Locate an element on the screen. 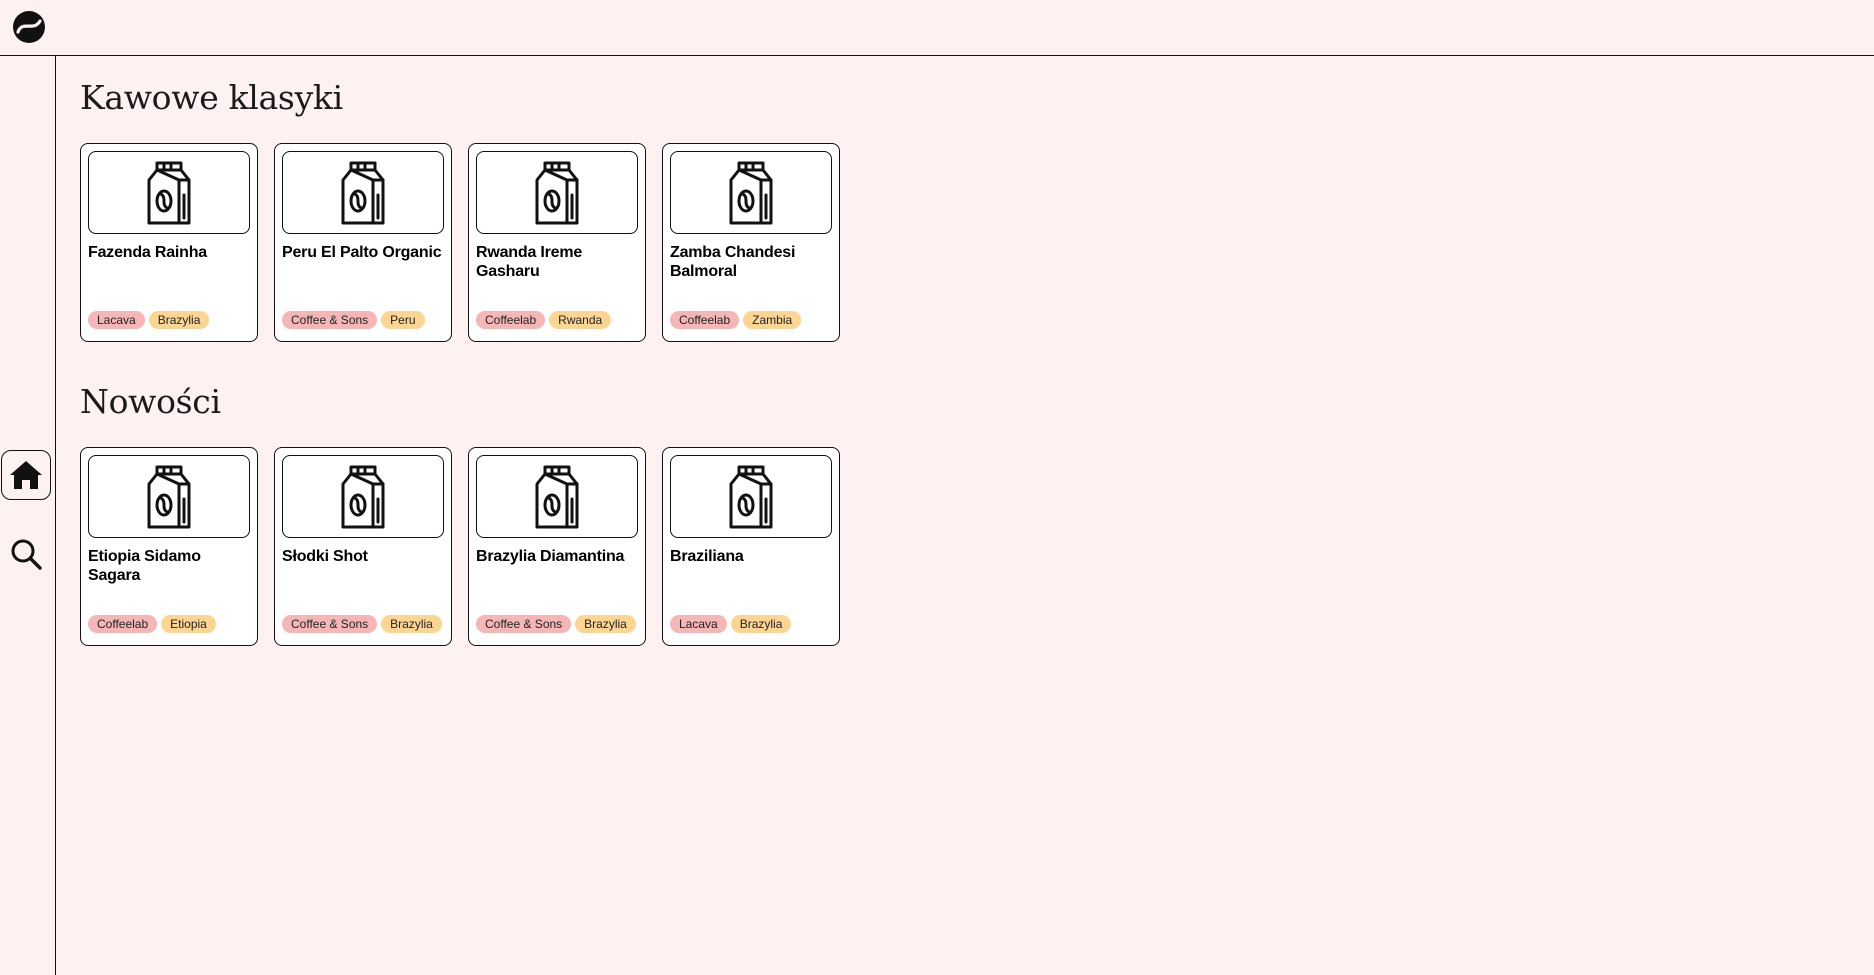 Image resolution: width=1874 pixels, height=975 pixels. product-card: Słodki Shot Coffee & Sons Brazylia is located at coordinates (363, 546).